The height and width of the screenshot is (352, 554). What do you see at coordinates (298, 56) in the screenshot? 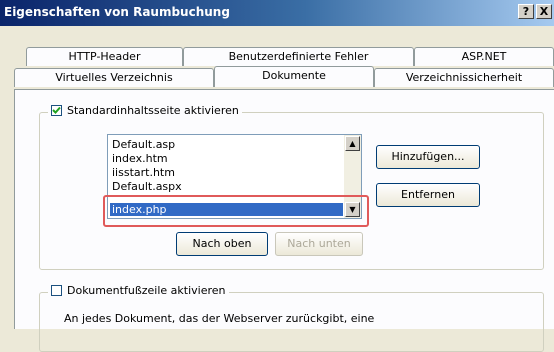
I see `tab-custom-errors: Benutzerdefinierte Fehler` at bounding box center [298, 56].